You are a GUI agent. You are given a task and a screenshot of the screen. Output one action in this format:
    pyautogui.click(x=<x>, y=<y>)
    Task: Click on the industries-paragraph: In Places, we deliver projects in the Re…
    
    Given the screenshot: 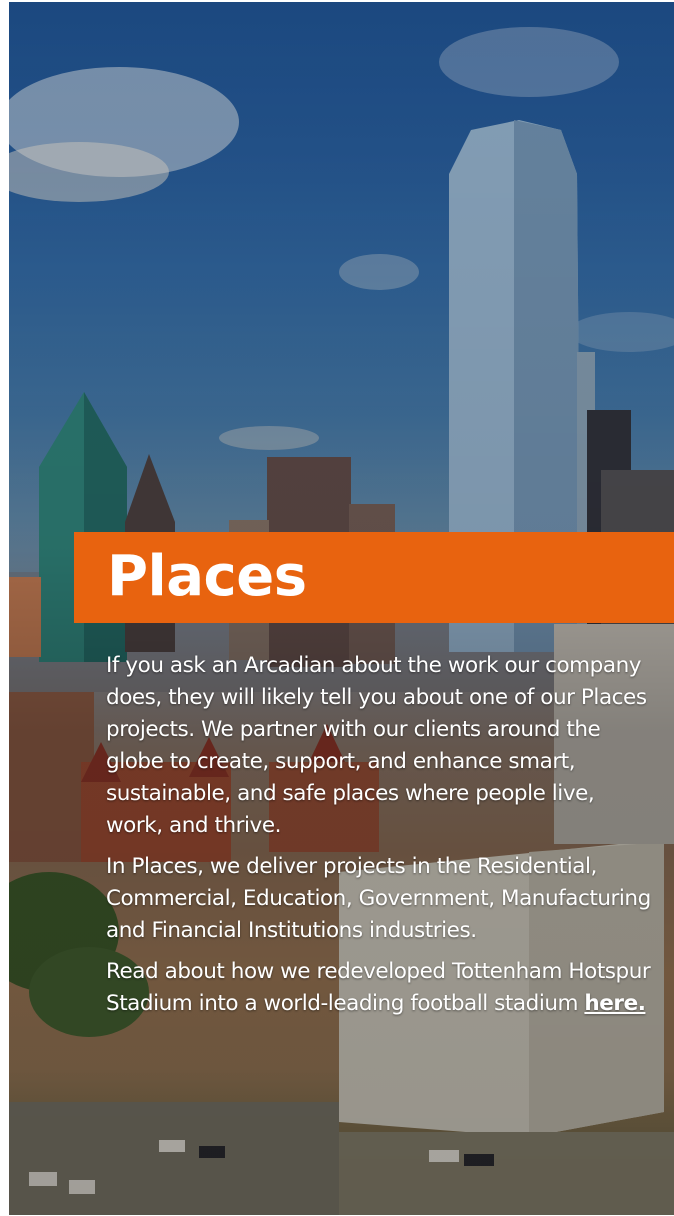 What is the action you would take?
    pyautogui.click(x=378, y=898)
    